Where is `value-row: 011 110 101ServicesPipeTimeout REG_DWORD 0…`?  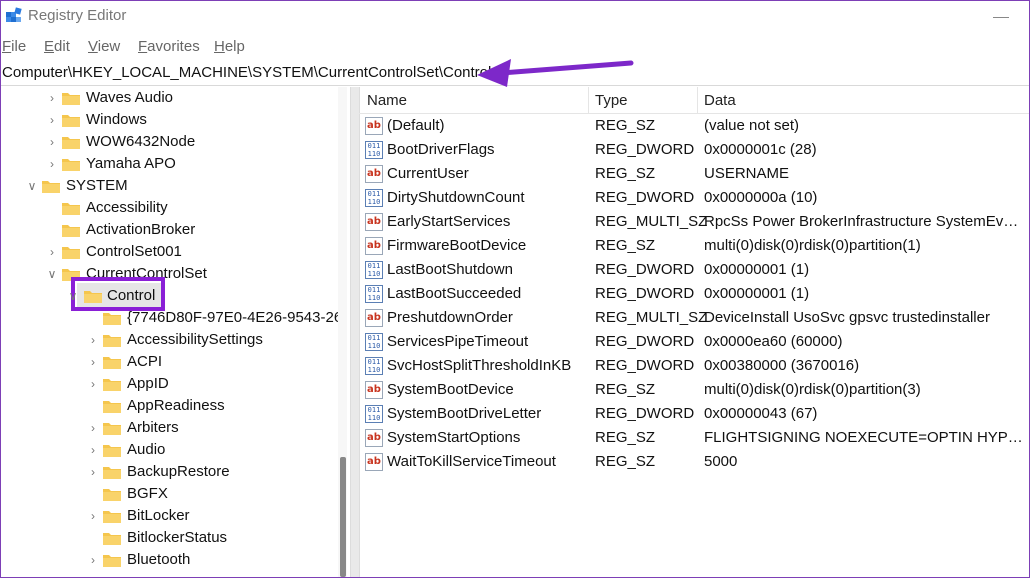
value-row: 011 110 101ServicesPipeTimeout REG_DWORD 0… is located at coordinates (694, 342).